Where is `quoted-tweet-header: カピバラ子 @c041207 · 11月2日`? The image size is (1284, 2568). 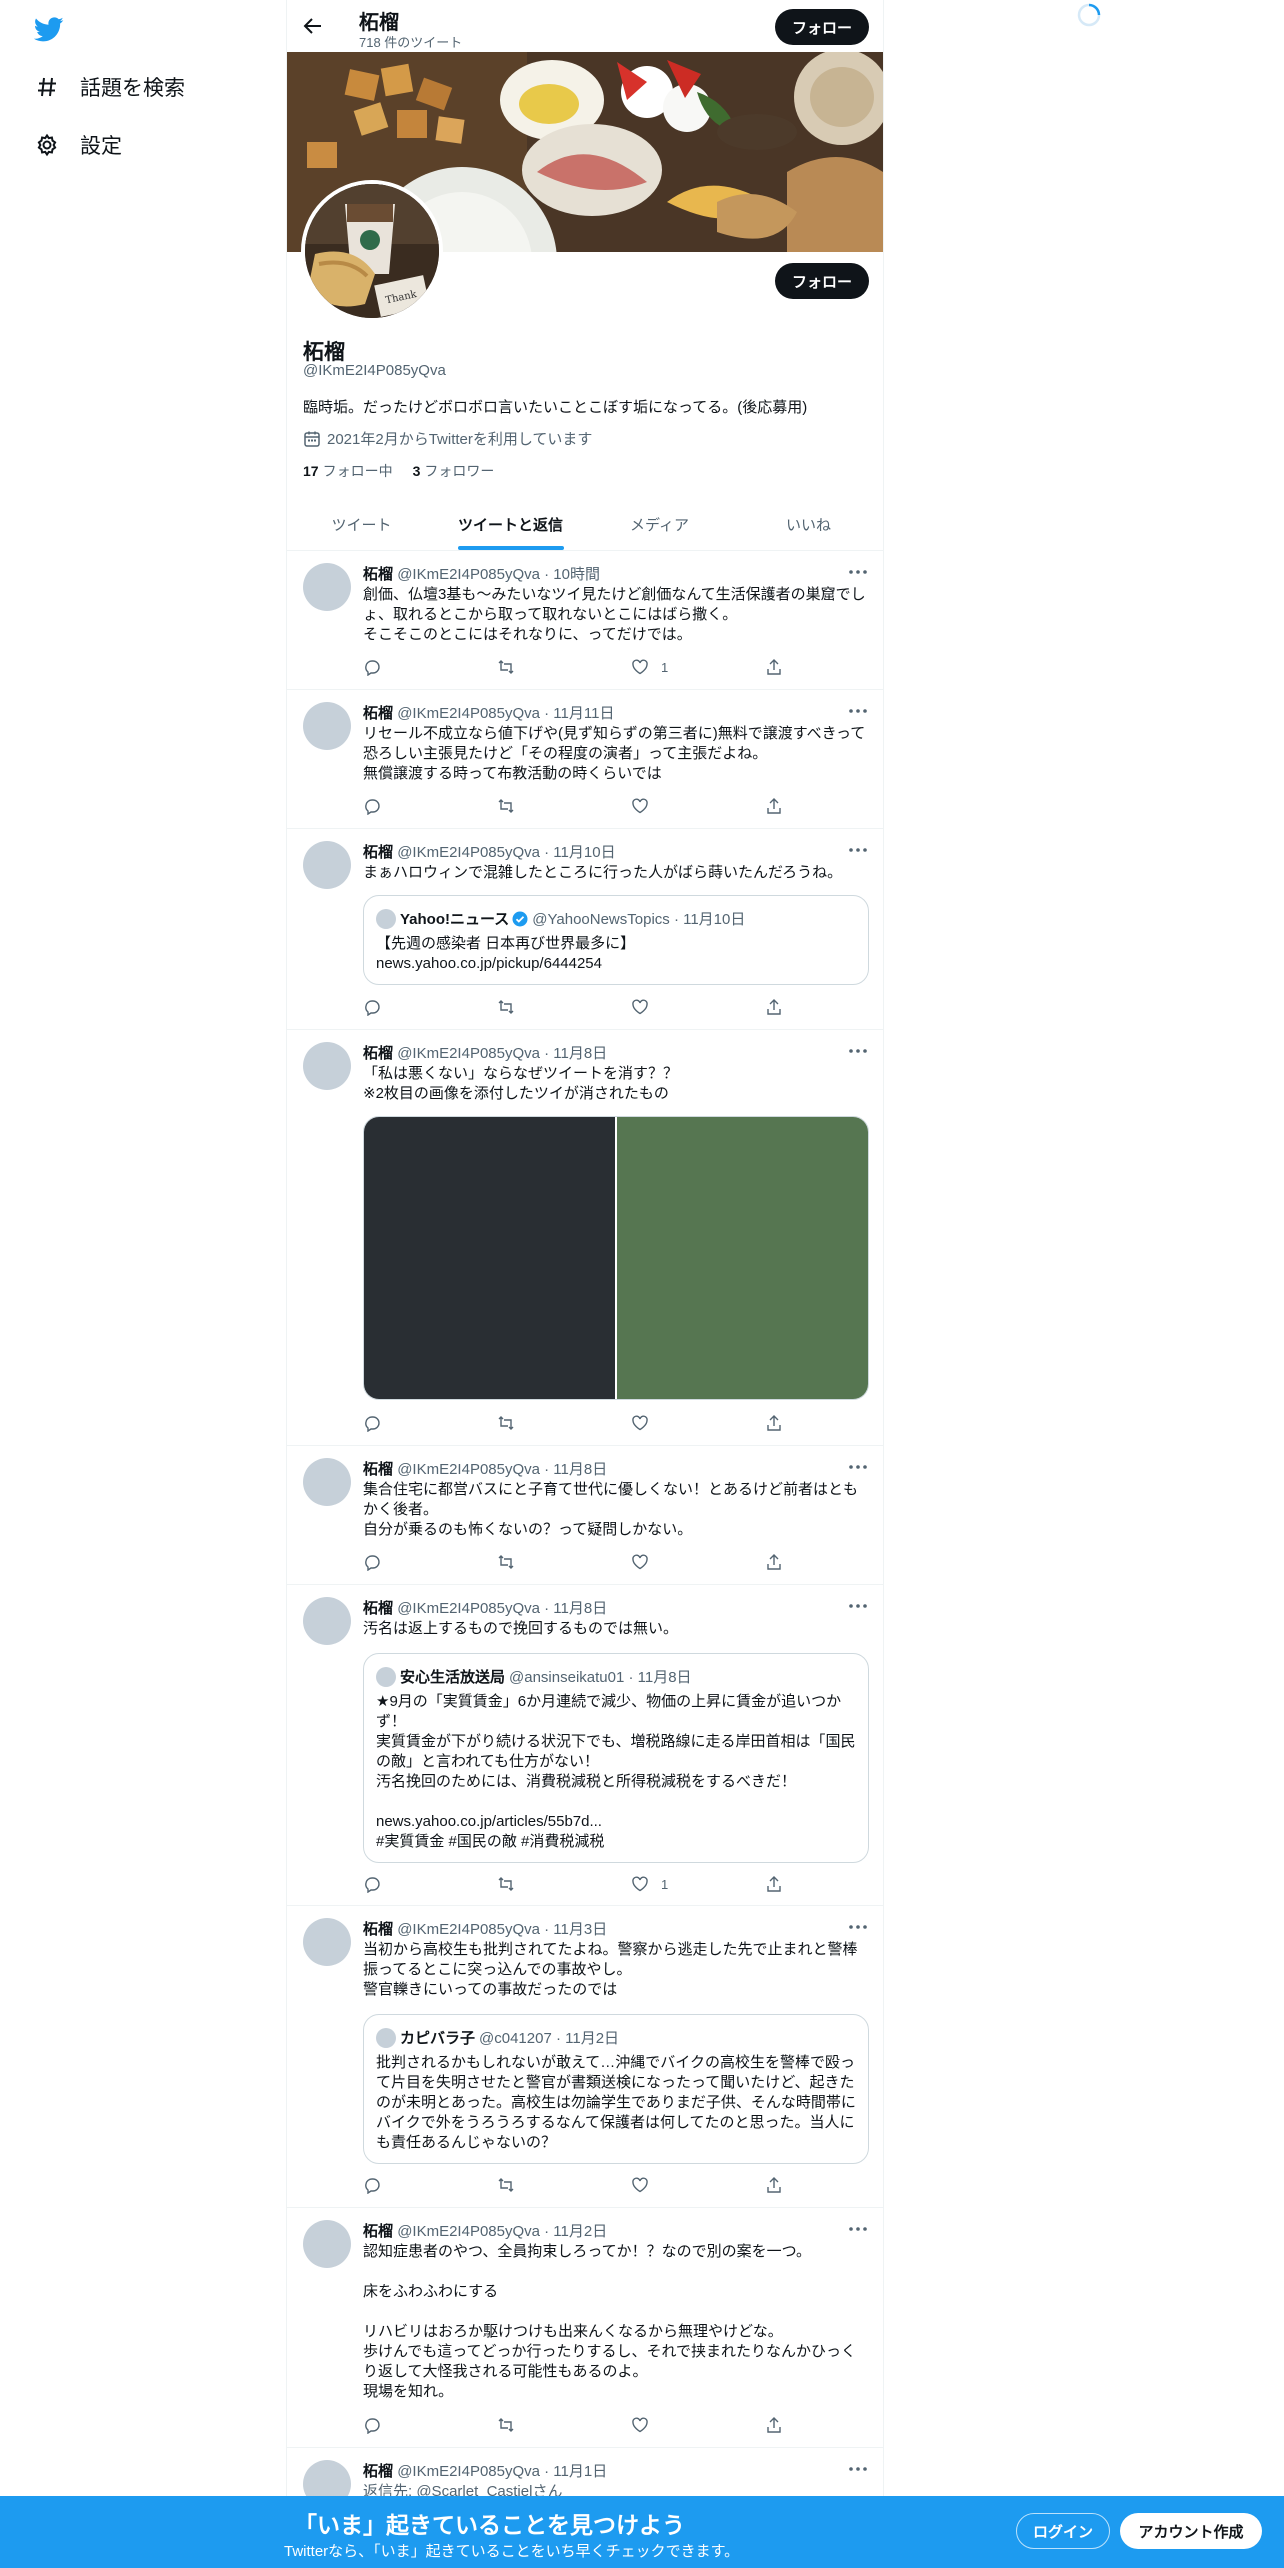
quoted-tweet-header: カピバラ子 @c041207 · 11月2日 is located at coordinates (497, 2037).